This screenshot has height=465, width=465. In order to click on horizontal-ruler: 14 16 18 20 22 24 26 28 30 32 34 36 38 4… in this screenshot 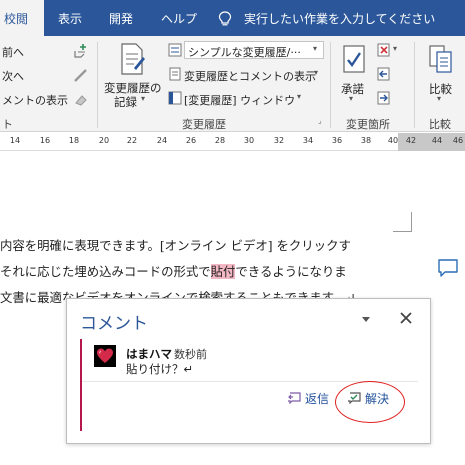, I will do `click(232, 142)`.